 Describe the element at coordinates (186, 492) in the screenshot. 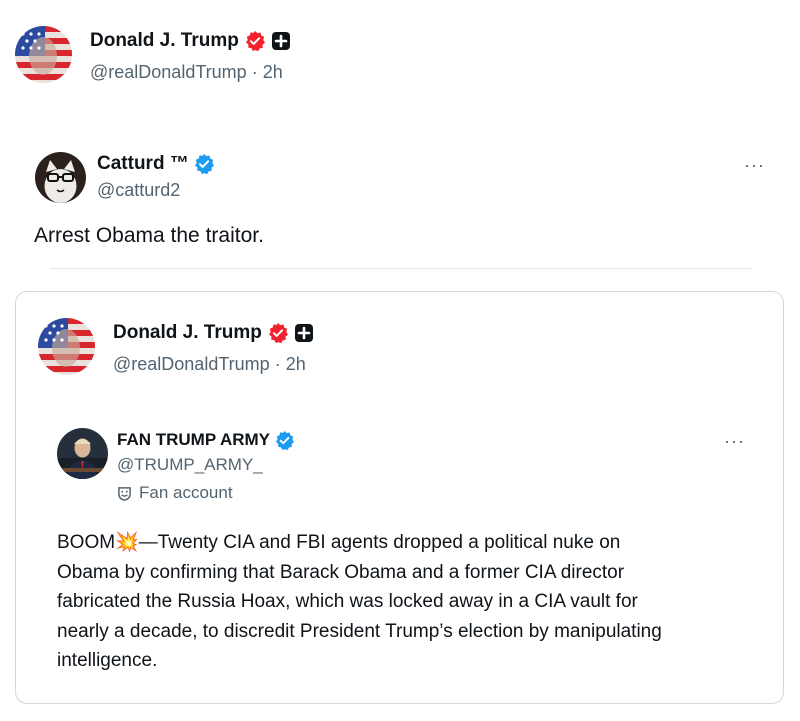

I see `fan-account-label: Fan account` at that location.